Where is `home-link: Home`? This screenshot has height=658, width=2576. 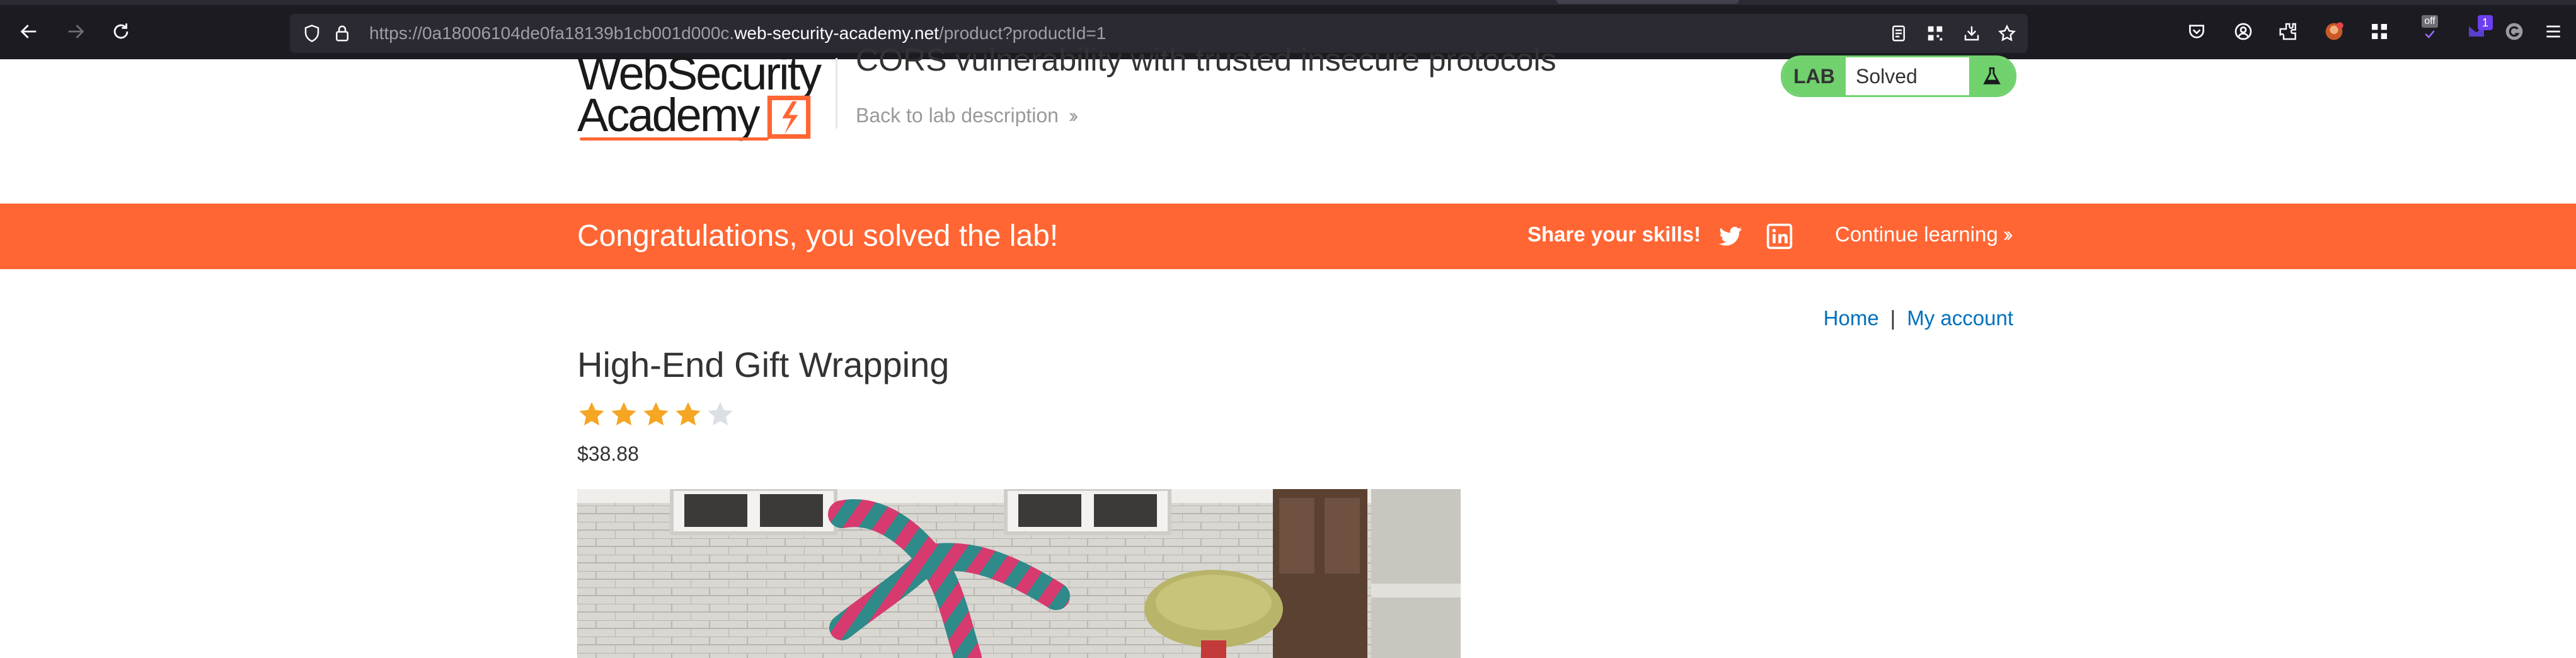
home-link: Home is located at coordinates (1851, 318).